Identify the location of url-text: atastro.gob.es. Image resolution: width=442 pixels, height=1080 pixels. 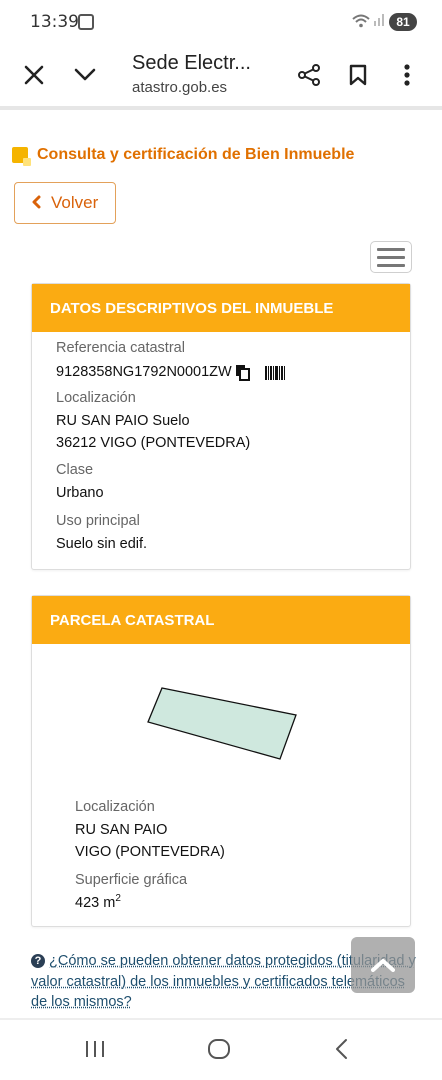
(179, 87).